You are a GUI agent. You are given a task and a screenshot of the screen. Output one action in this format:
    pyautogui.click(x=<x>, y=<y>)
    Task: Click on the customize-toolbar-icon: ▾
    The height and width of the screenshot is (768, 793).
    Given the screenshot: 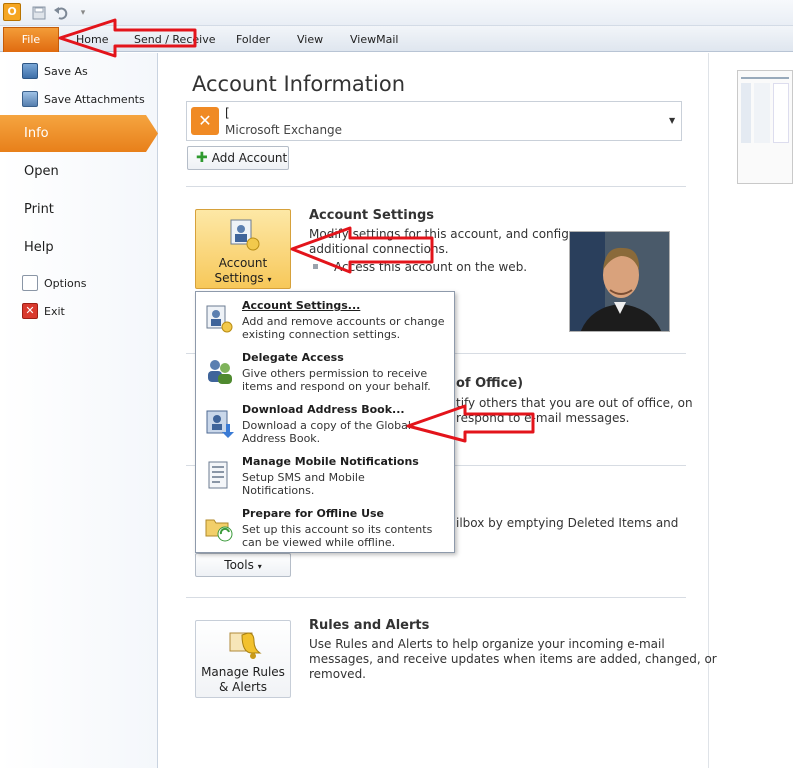 What is the action you would take?
    pyautogui.click(x=83, y=13)
    